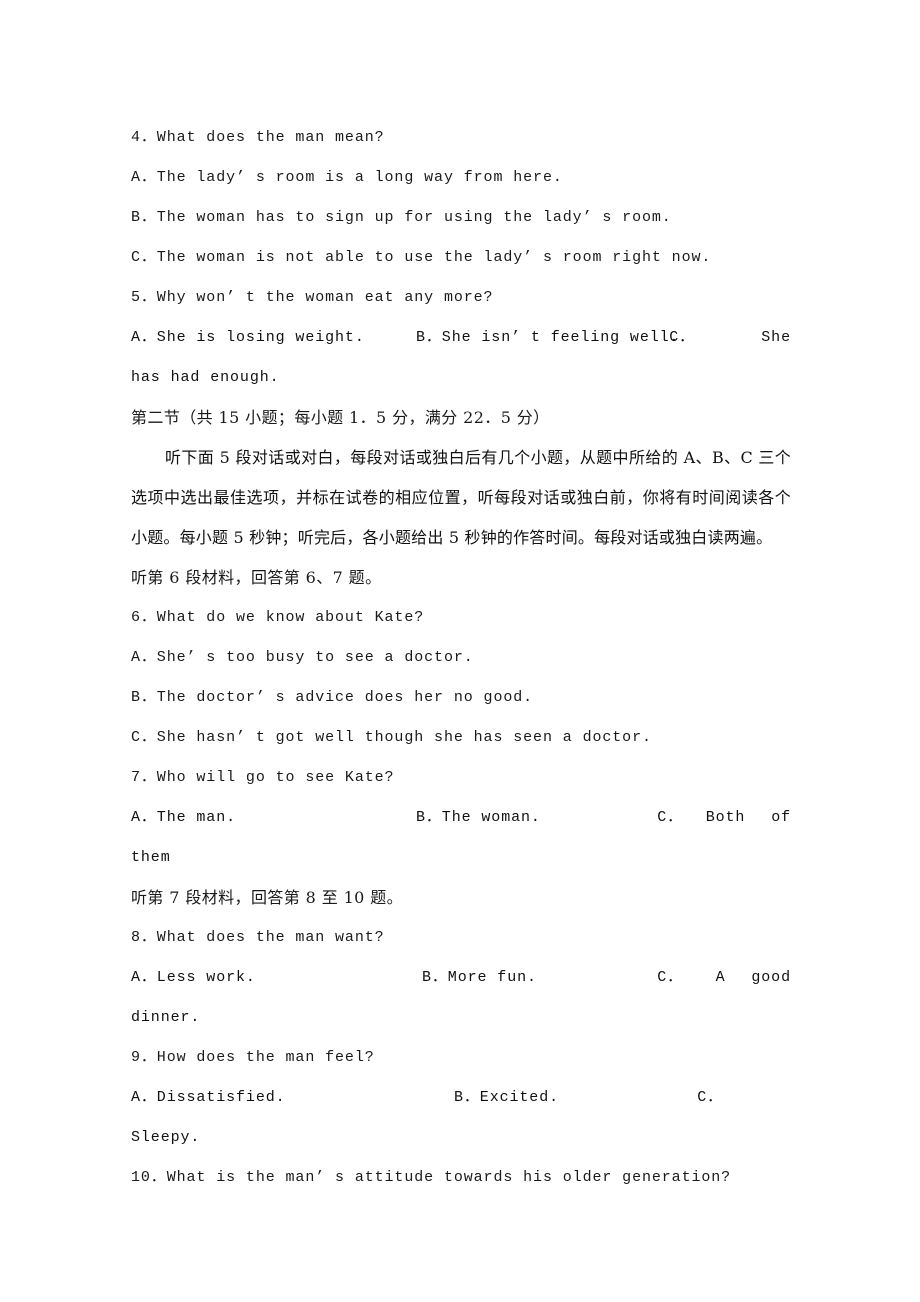 The height and width of the screenshot is (1302, 920). I want to click on question-6-option-a: A．She’ s too busy to see a doctor., so click(302, 657).